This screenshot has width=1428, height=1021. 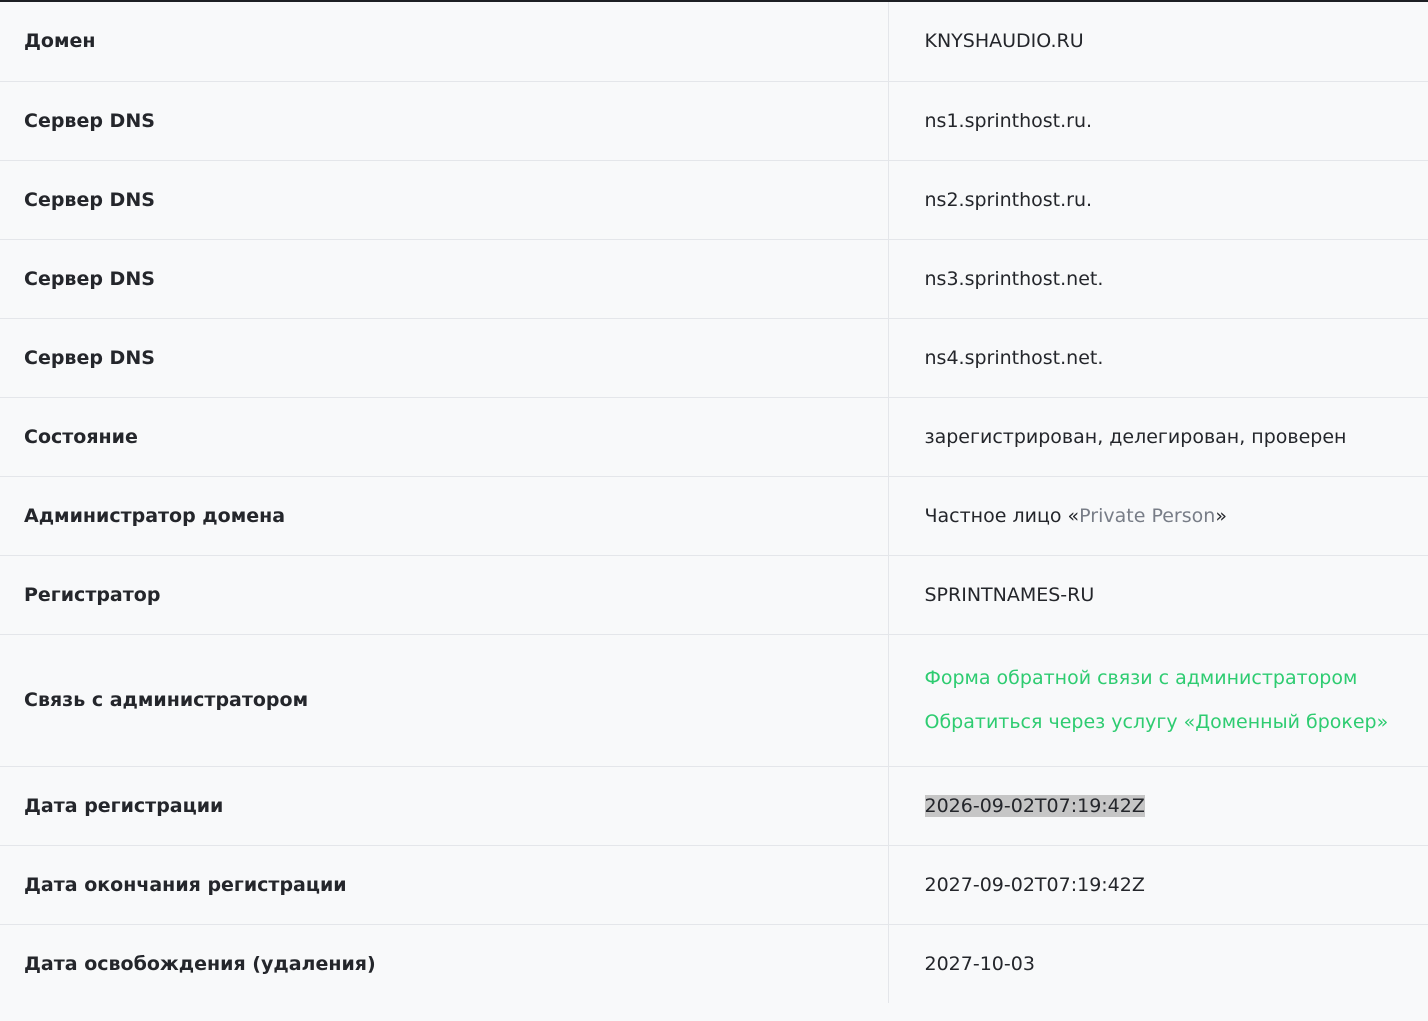 I want to click on row-domain: Домен KNYSHAUDIO.RU, so click(x=714, y=41).